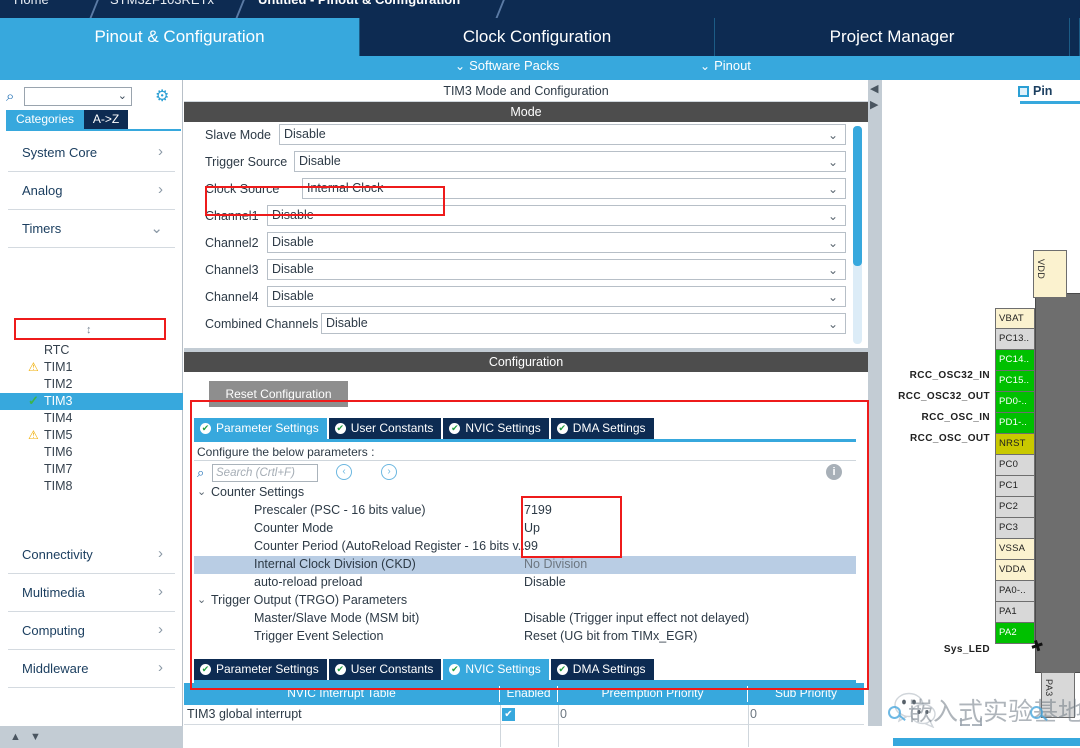 The width and height of the screenshot is (1080, 748). Describe the element at coordinates (1015, 423) in the screenshot. I see `pin-pd1: PD1-..` at that location.